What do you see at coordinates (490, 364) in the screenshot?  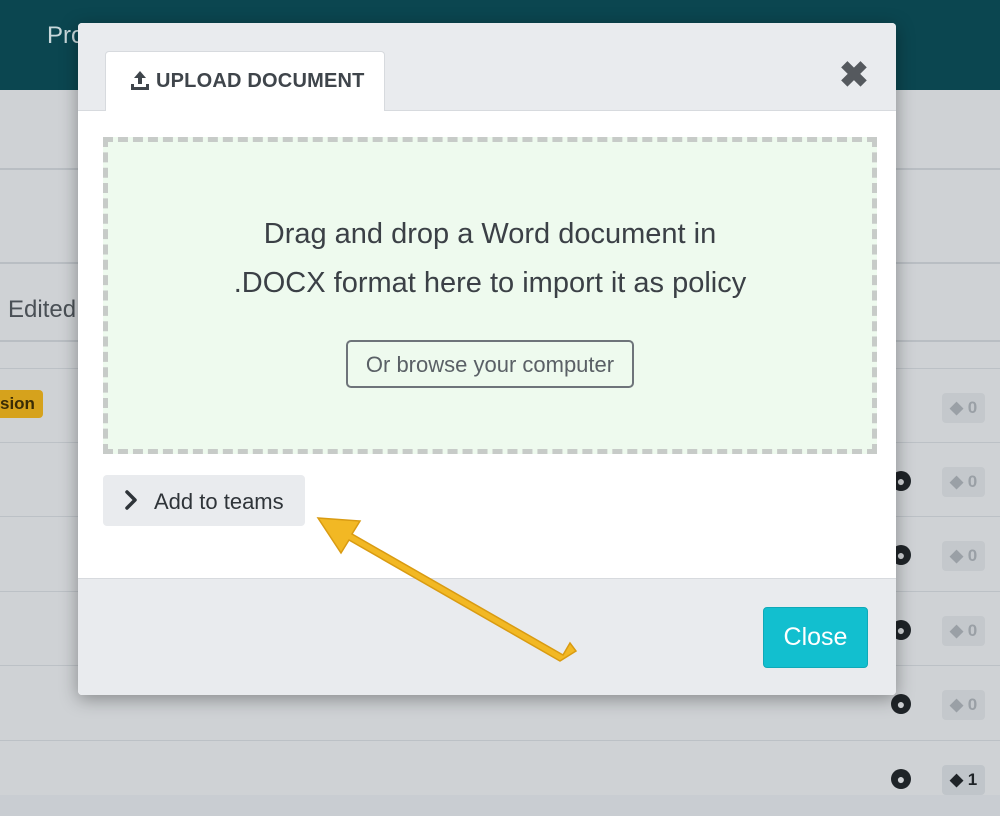 I see `browse-computer-button: Or browse your computer` at bounding box center [490, 364].